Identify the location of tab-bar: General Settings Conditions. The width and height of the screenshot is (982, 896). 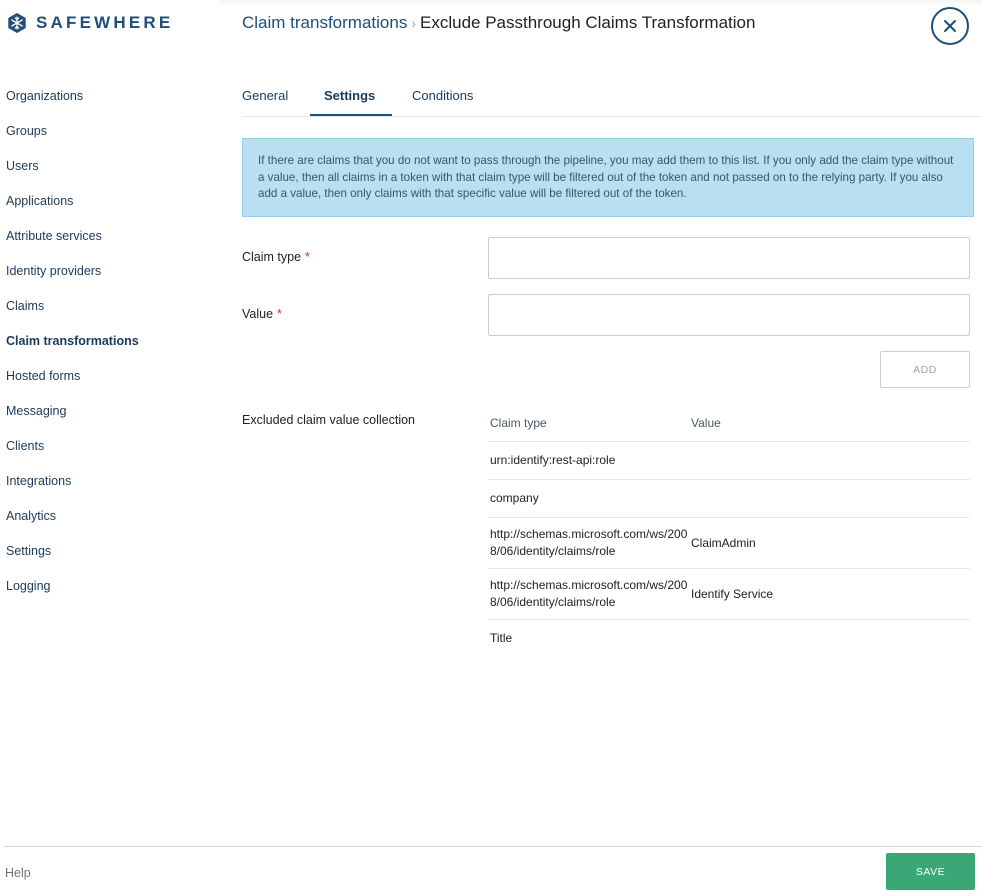
(612, 98).